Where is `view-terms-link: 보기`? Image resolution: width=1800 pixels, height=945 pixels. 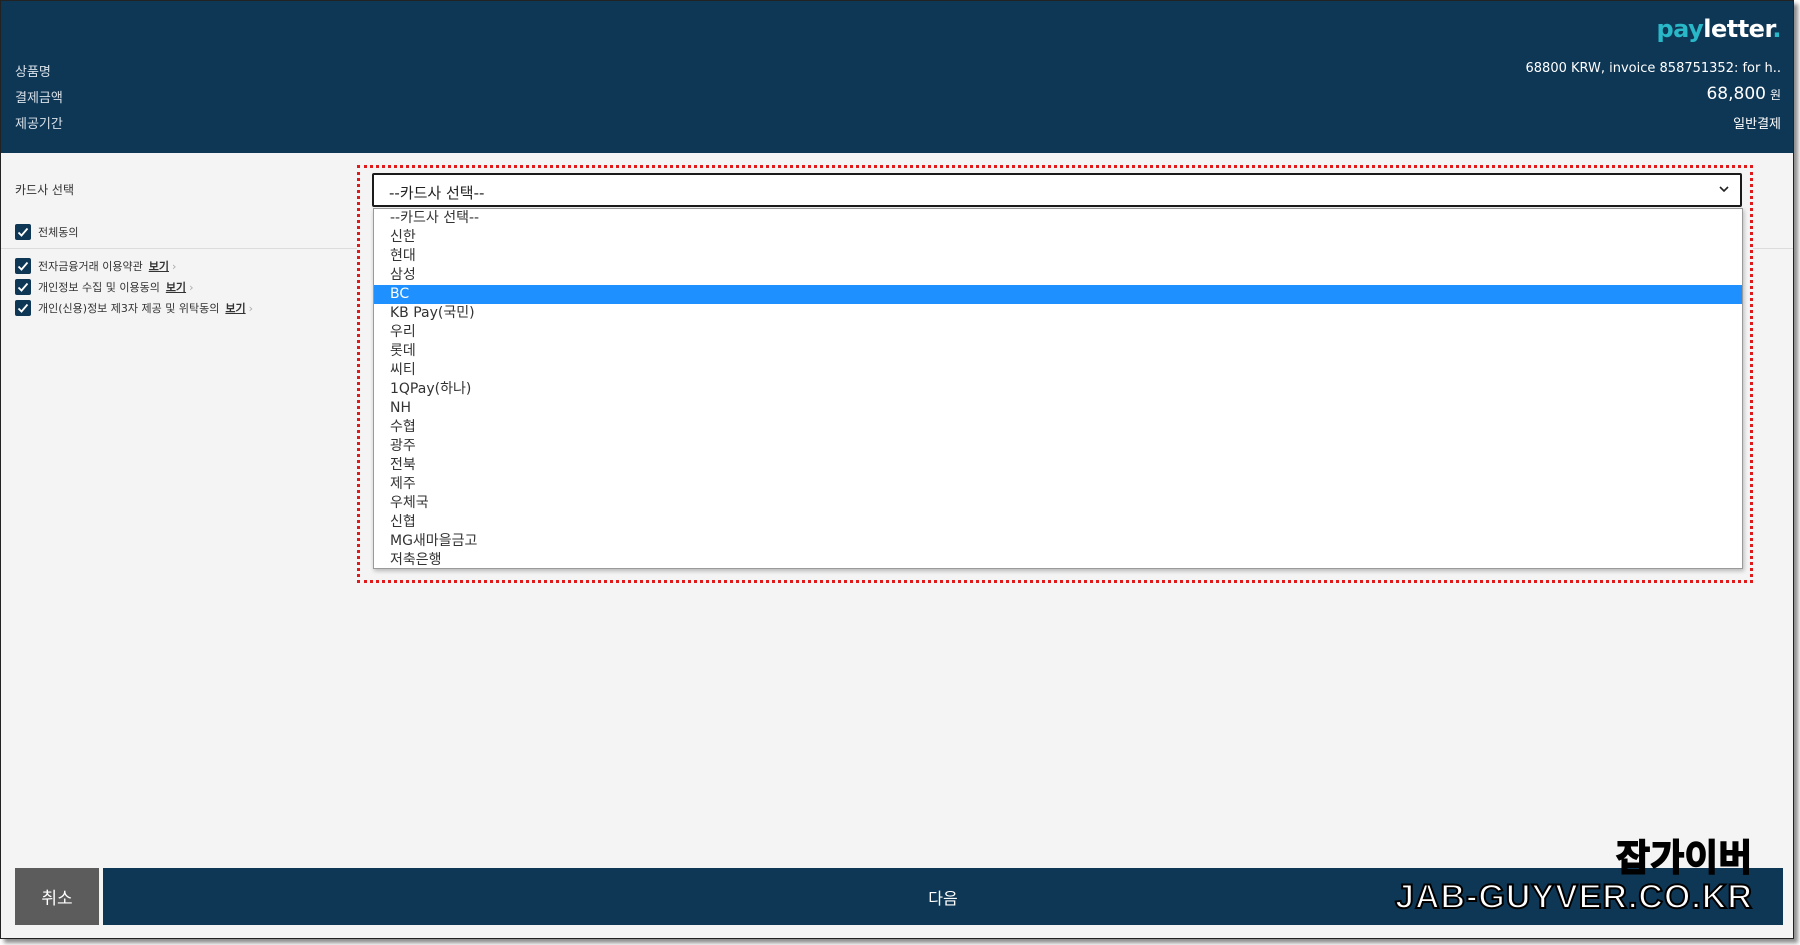 view-terms-link: 보기 is located at coordinates (159, 266).